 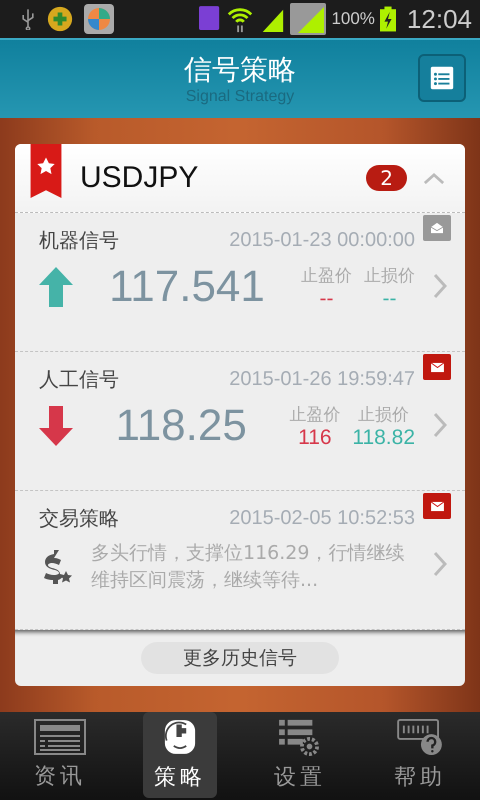 What do you see at coordinates (322, 240) in the screenshot?
I see `signal-time: 2015-01-23 00:00:00` at bounding box center [322, 240].